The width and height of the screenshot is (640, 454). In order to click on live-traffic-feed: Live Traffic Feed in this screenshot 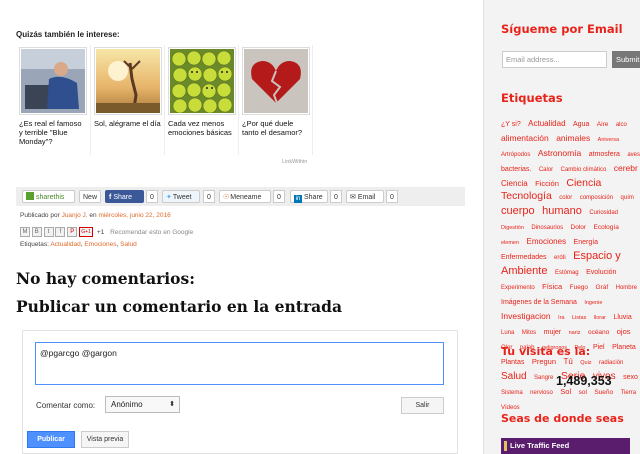, I will do `click(565, 446)`.